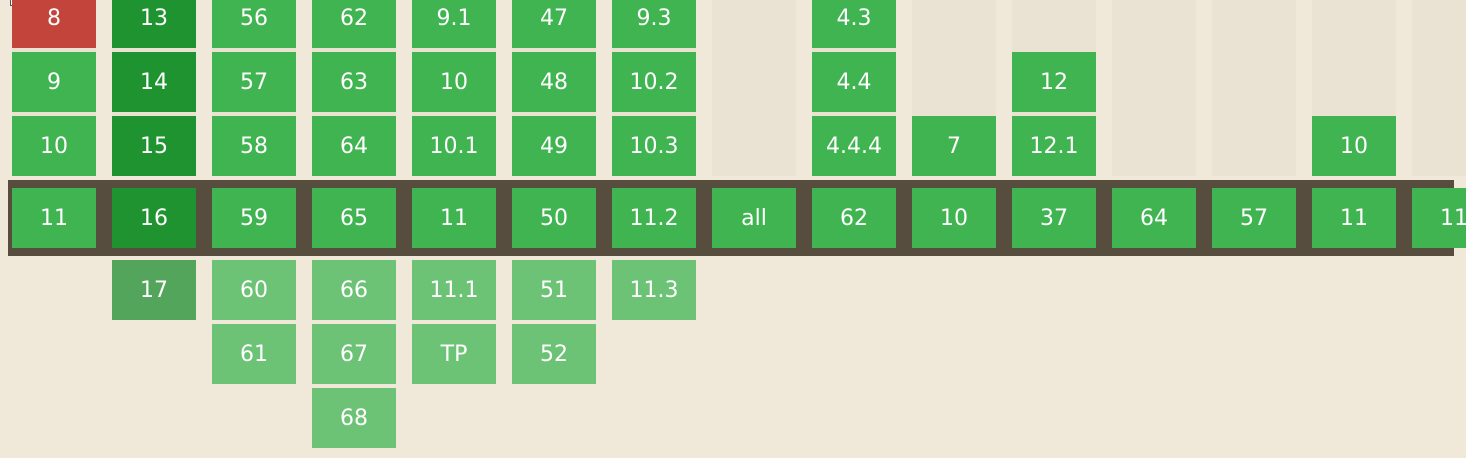 The width and height of the screenshot is (1466, 458). Describe the element at coordinates (1254, 218) in the screenshot. I see `version-cell-current: 57` at that location.